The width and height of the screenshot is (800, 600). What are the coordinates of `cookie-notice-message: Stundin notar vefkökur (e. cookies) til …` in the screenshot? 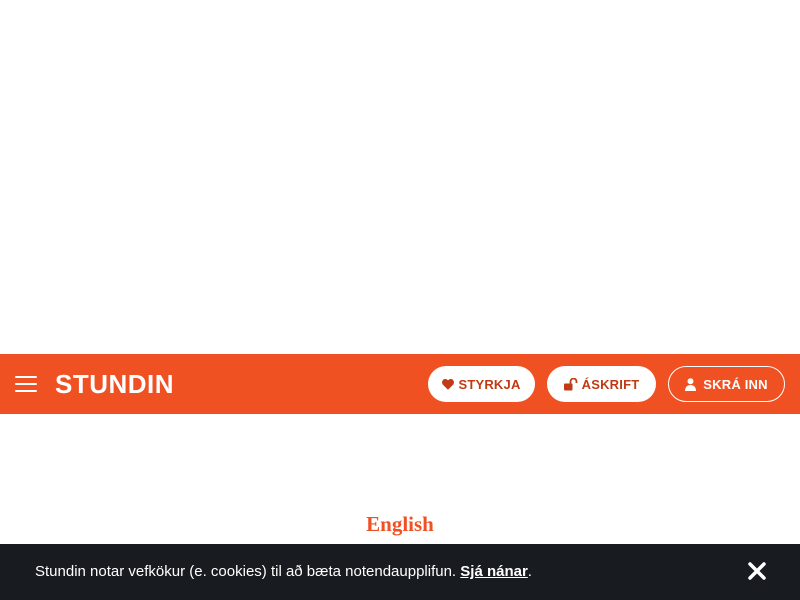 It's located at (246, 571).